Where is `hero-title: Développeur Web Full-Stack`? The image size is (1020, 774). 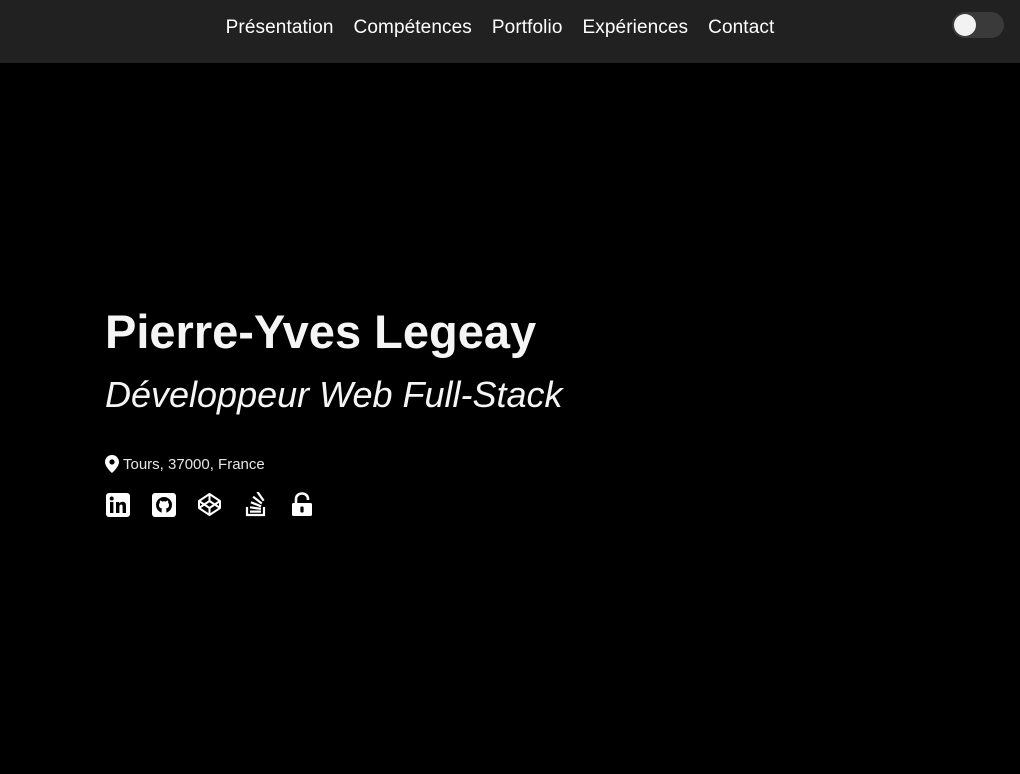
hero-title: Développeur Web Full-Stack is located at coordinates (334, 394).